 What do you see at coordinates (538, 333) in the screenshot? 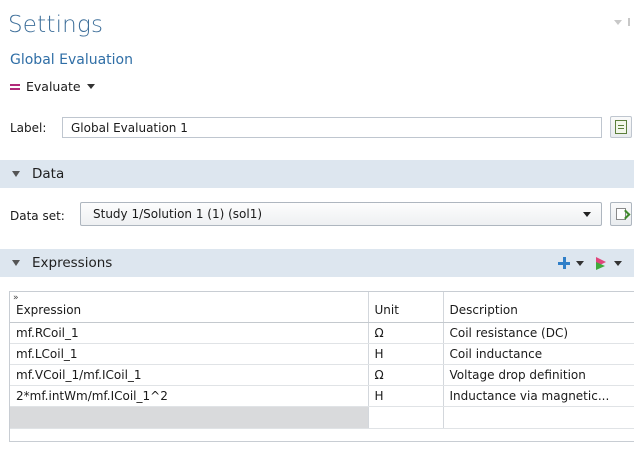
I see `description-cell: Coil resistance (DC)` at bounding box center [538, 333].